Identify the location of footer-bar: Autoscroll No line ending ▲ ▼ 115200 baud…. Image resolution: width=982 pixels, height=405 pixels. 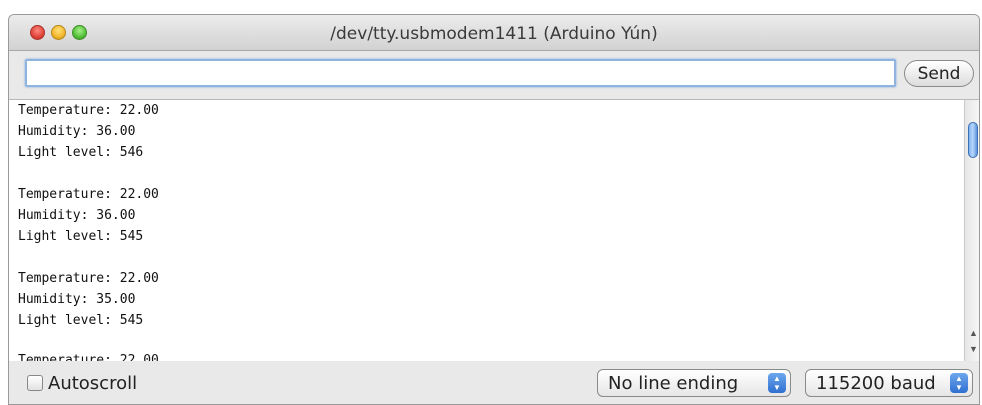
(494, 382).